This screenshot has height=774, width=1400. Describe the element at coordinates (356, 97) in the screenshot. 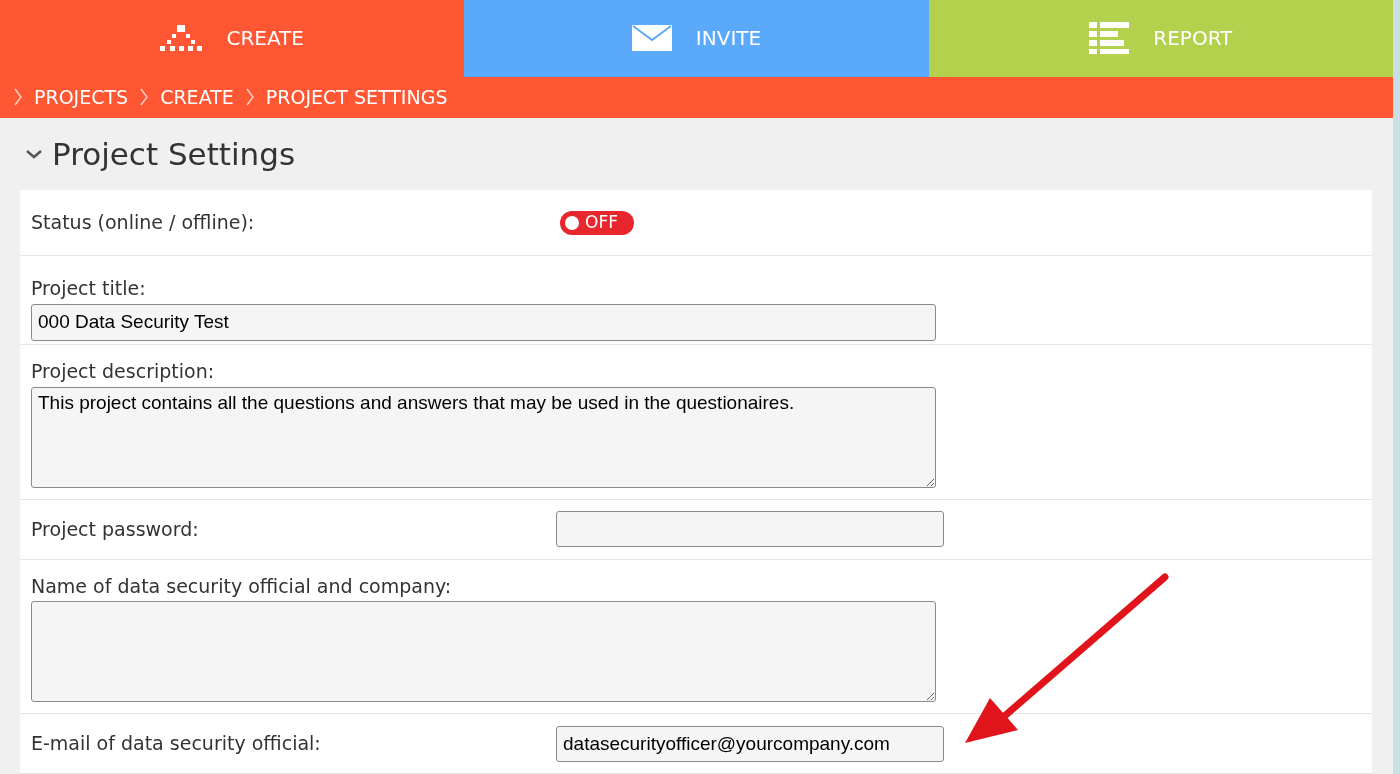

I see `breadcrumb-link: PROJECT SETTINGS` at that location.